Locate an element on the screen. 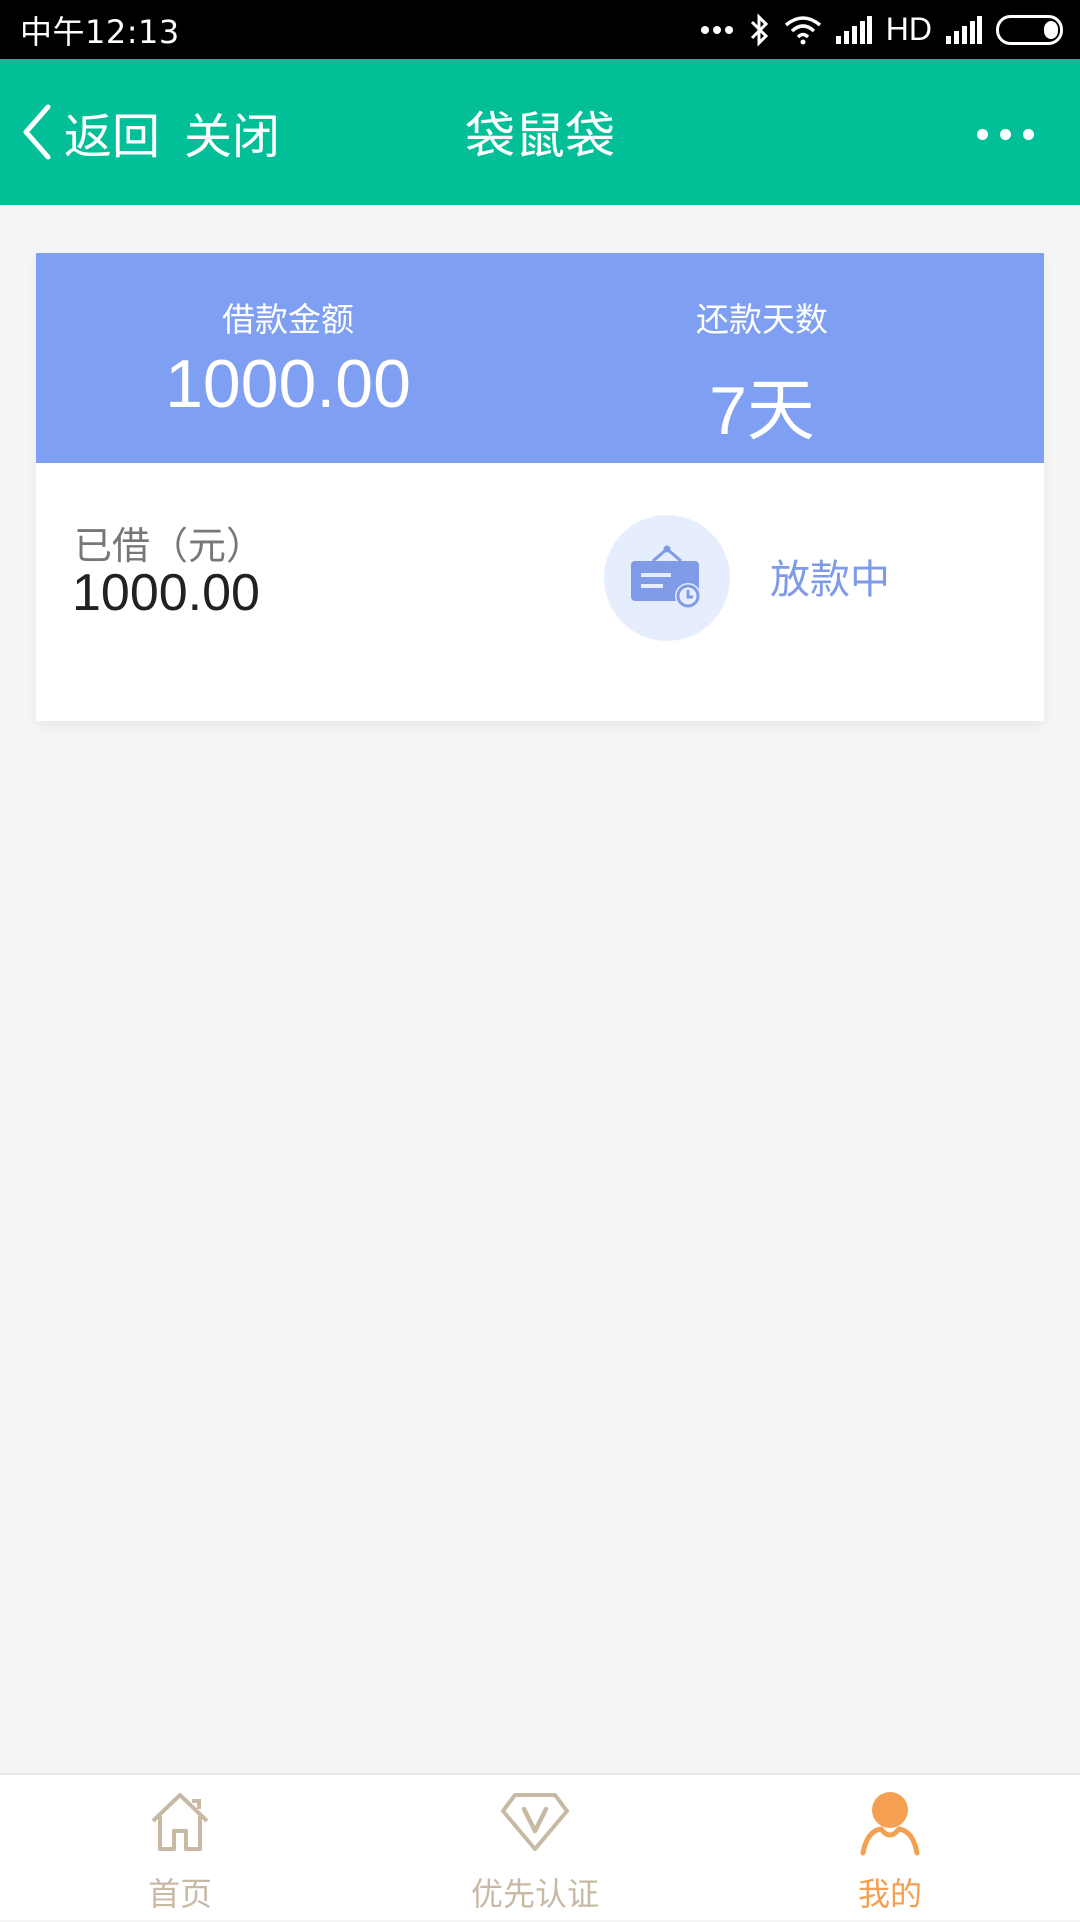 This screenshot has height=1922, width=1080. loan-summary-header: 借款金额 1000.00 还款天数 7天 is located at coordinates (540, 358).